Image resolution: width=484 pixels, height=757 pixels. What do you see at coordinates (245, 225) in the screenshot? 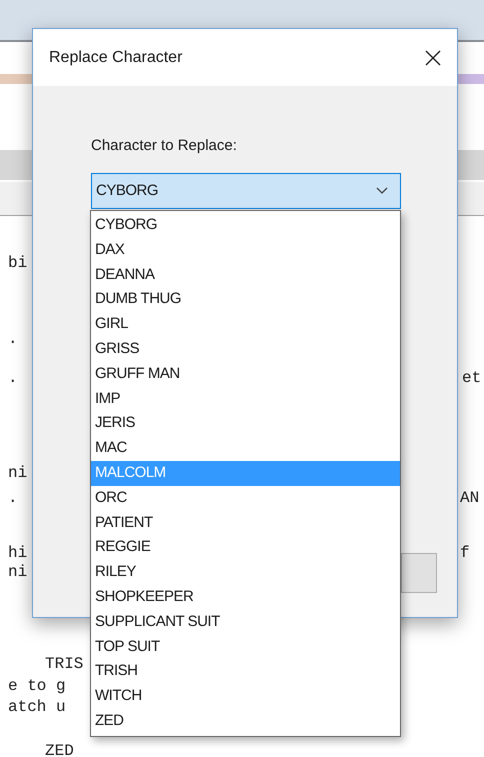
I see `dropdown-option: CYBORG` at bounding box center [245, 225].